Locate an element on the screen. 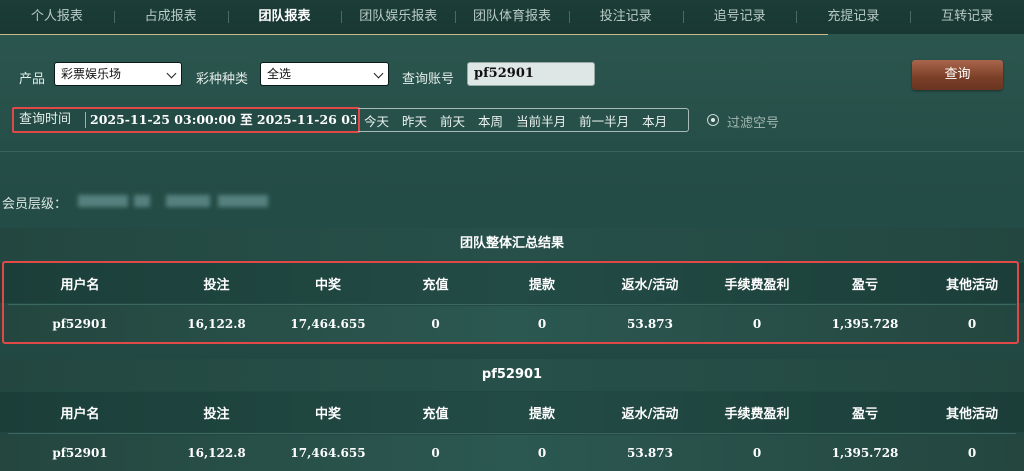 The image size is (1024, 471). product-label: 产品 is located at coordinates (32, 79).